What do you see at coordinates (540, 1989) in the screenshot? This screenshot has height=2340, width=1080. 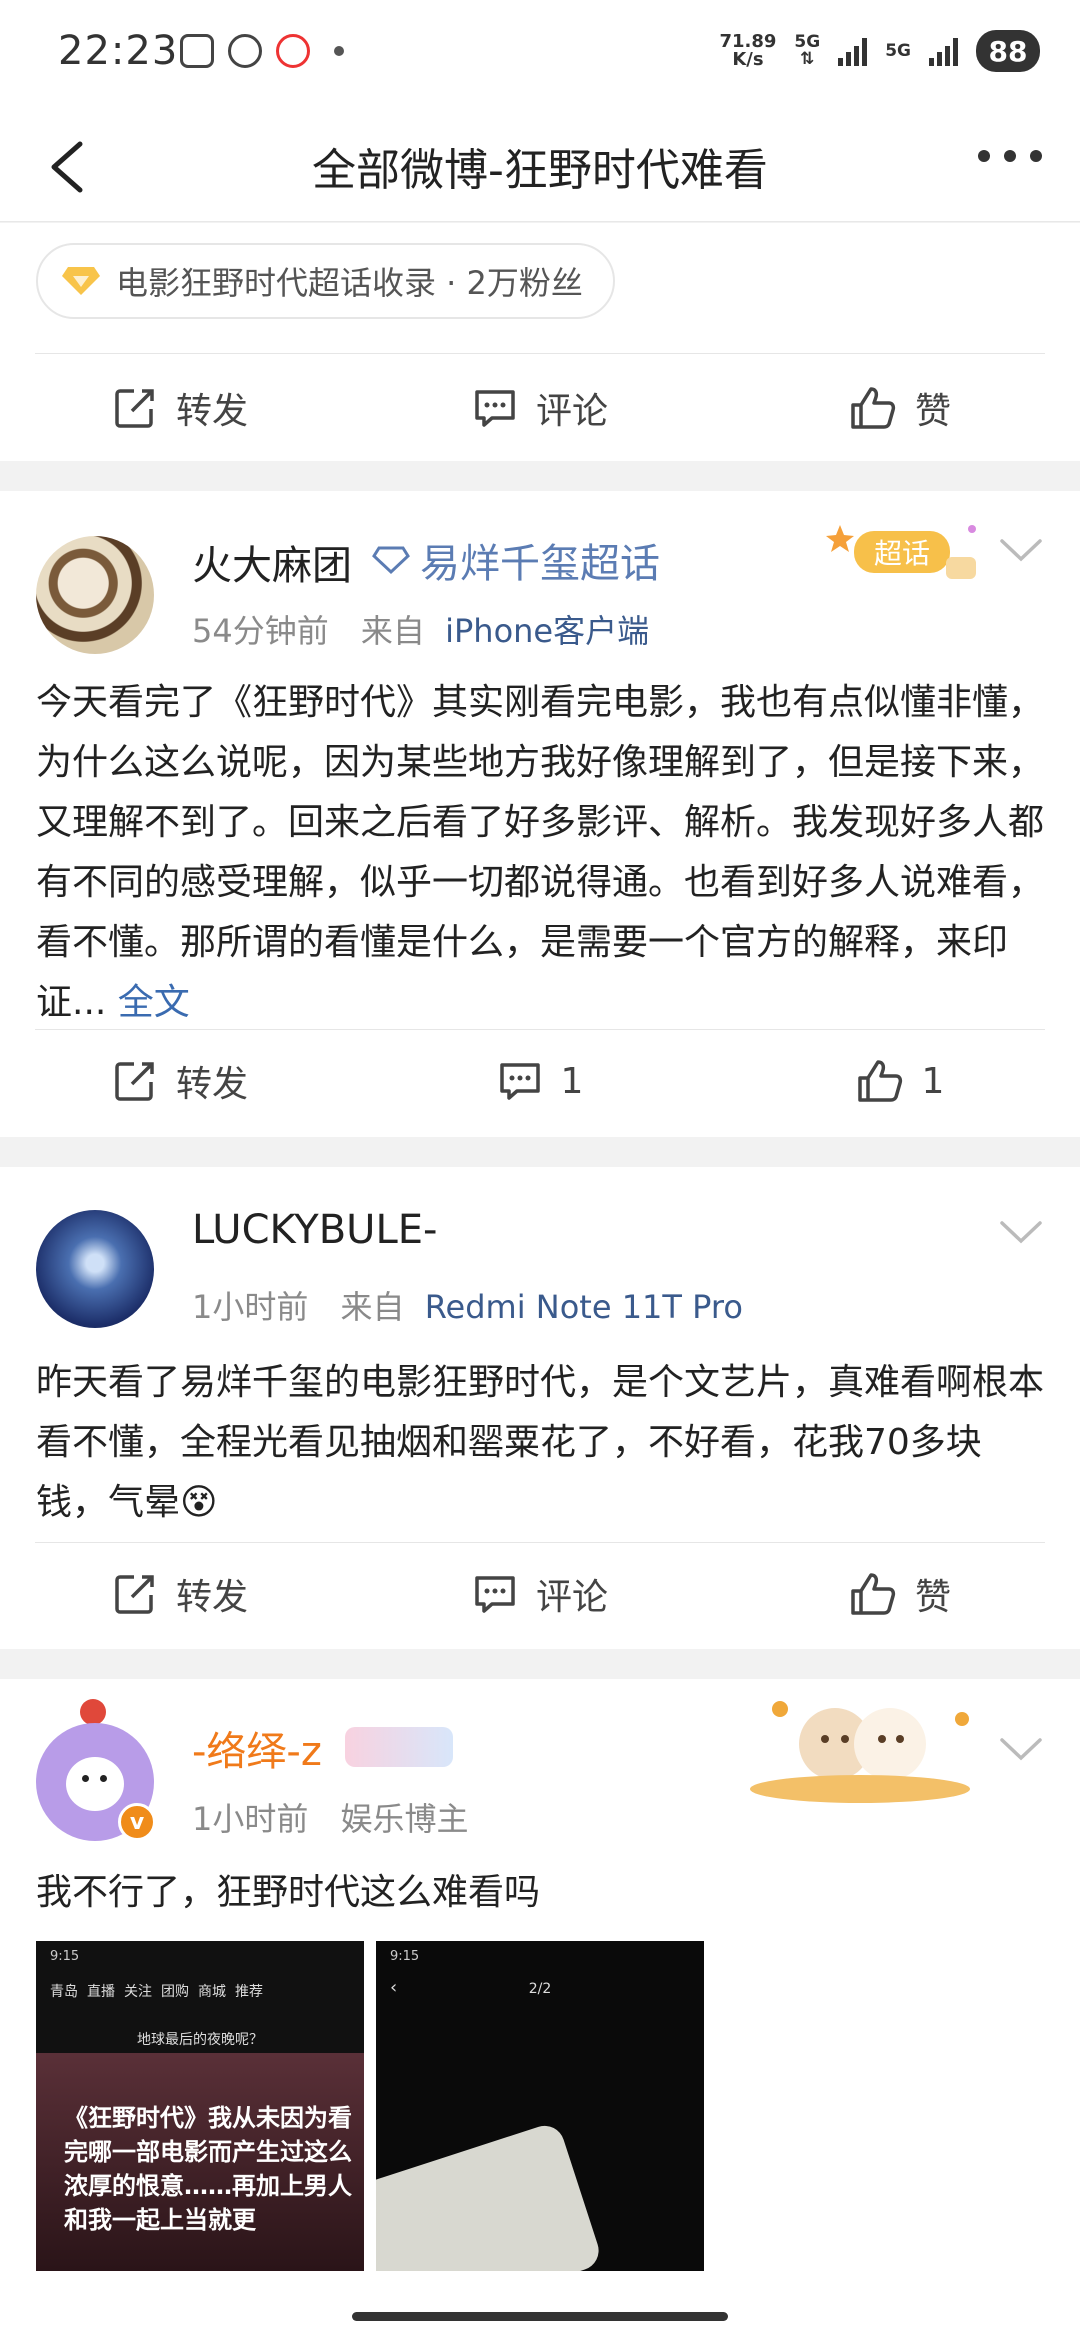 I see `image2-page: 2/2` at bounding box center [540, 1989].